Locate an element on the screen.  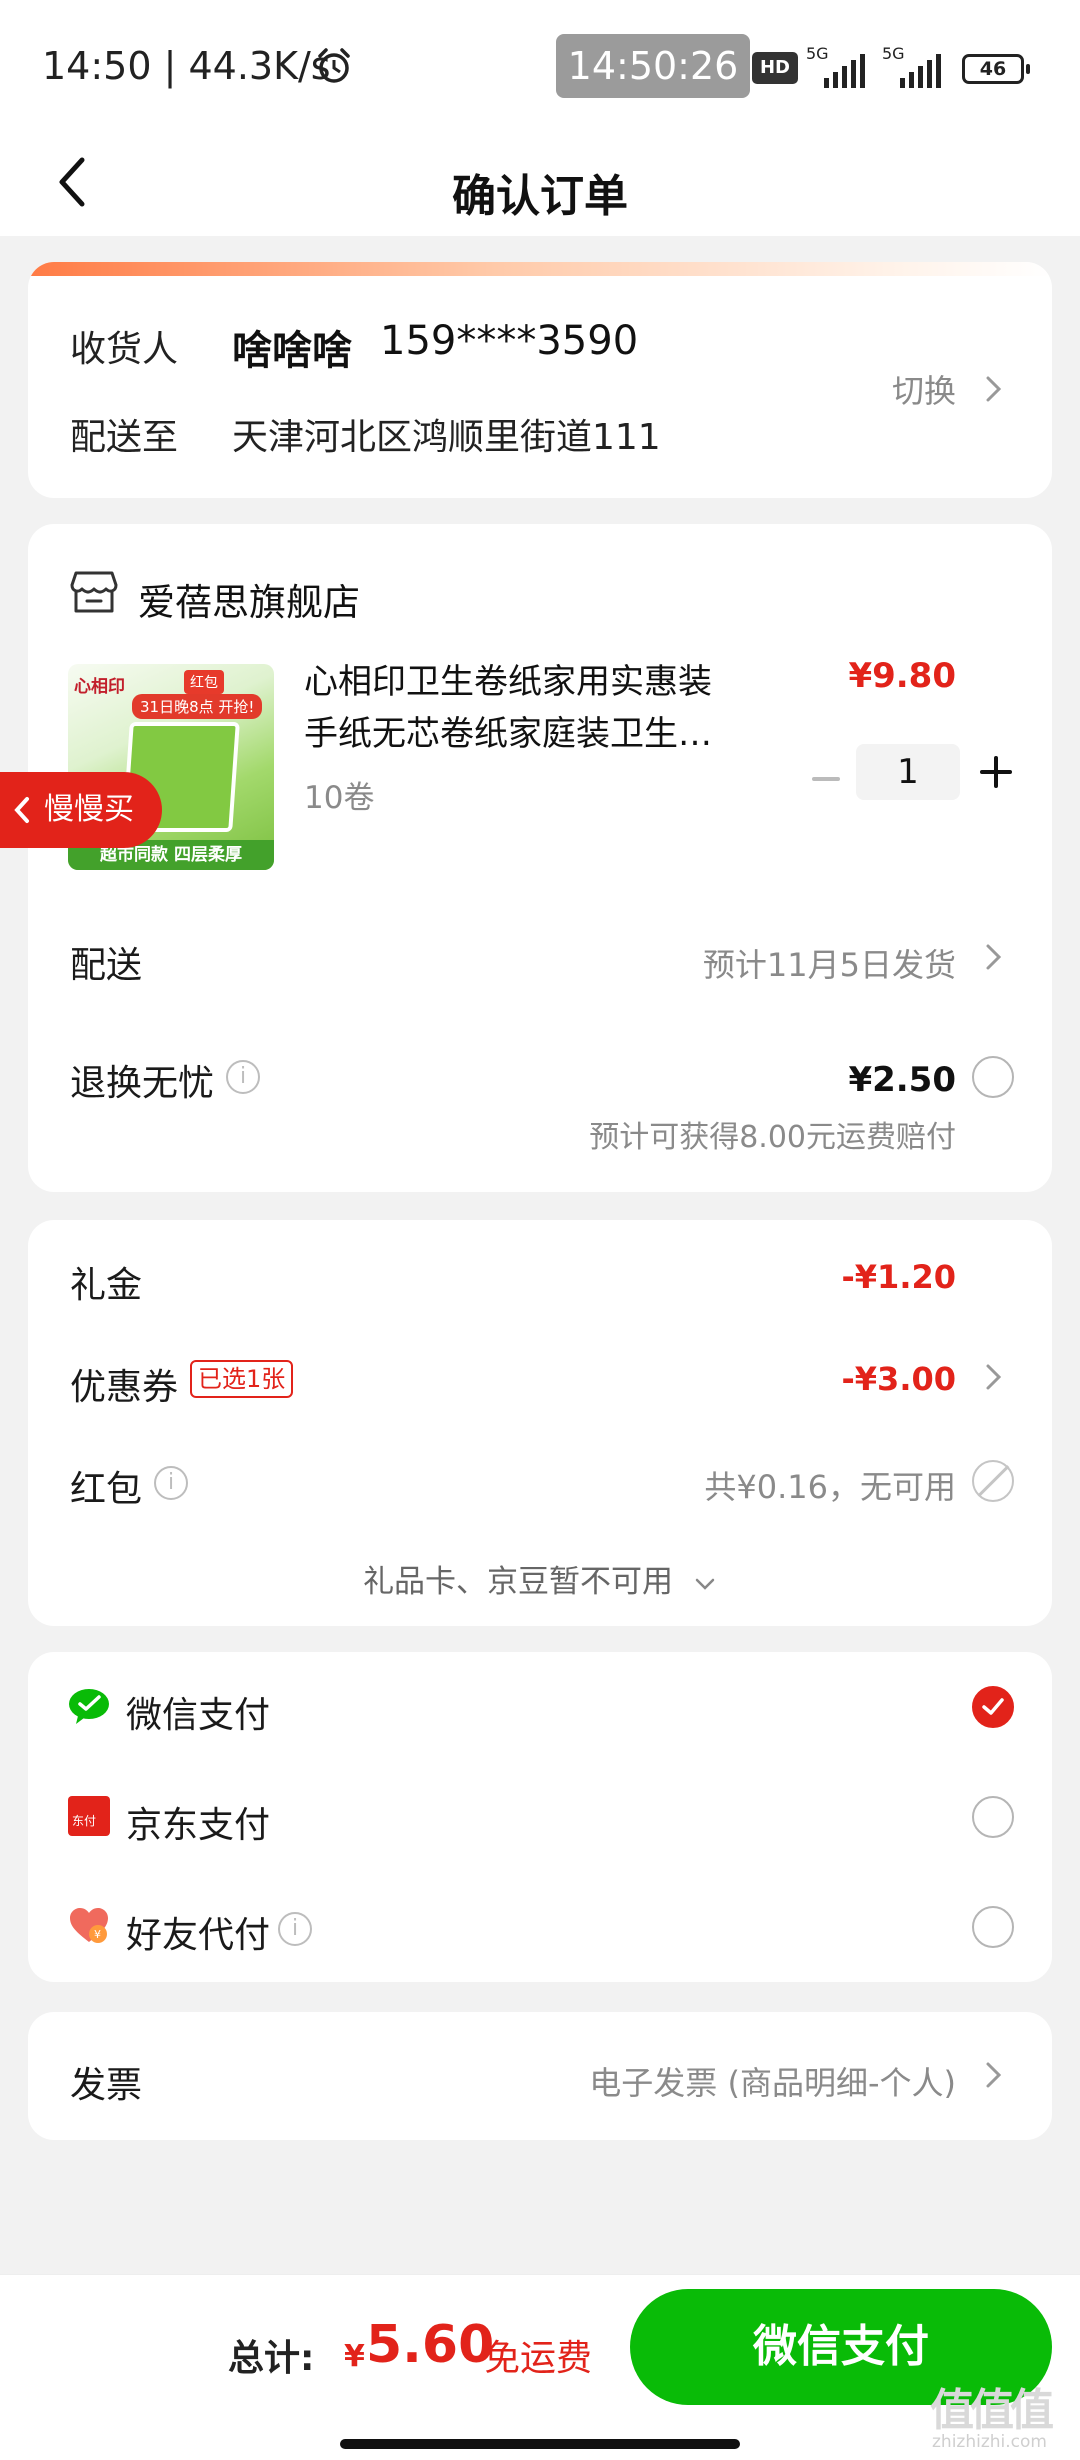
clock-badge: 14:50:26 is located at coordinates (653, 66).